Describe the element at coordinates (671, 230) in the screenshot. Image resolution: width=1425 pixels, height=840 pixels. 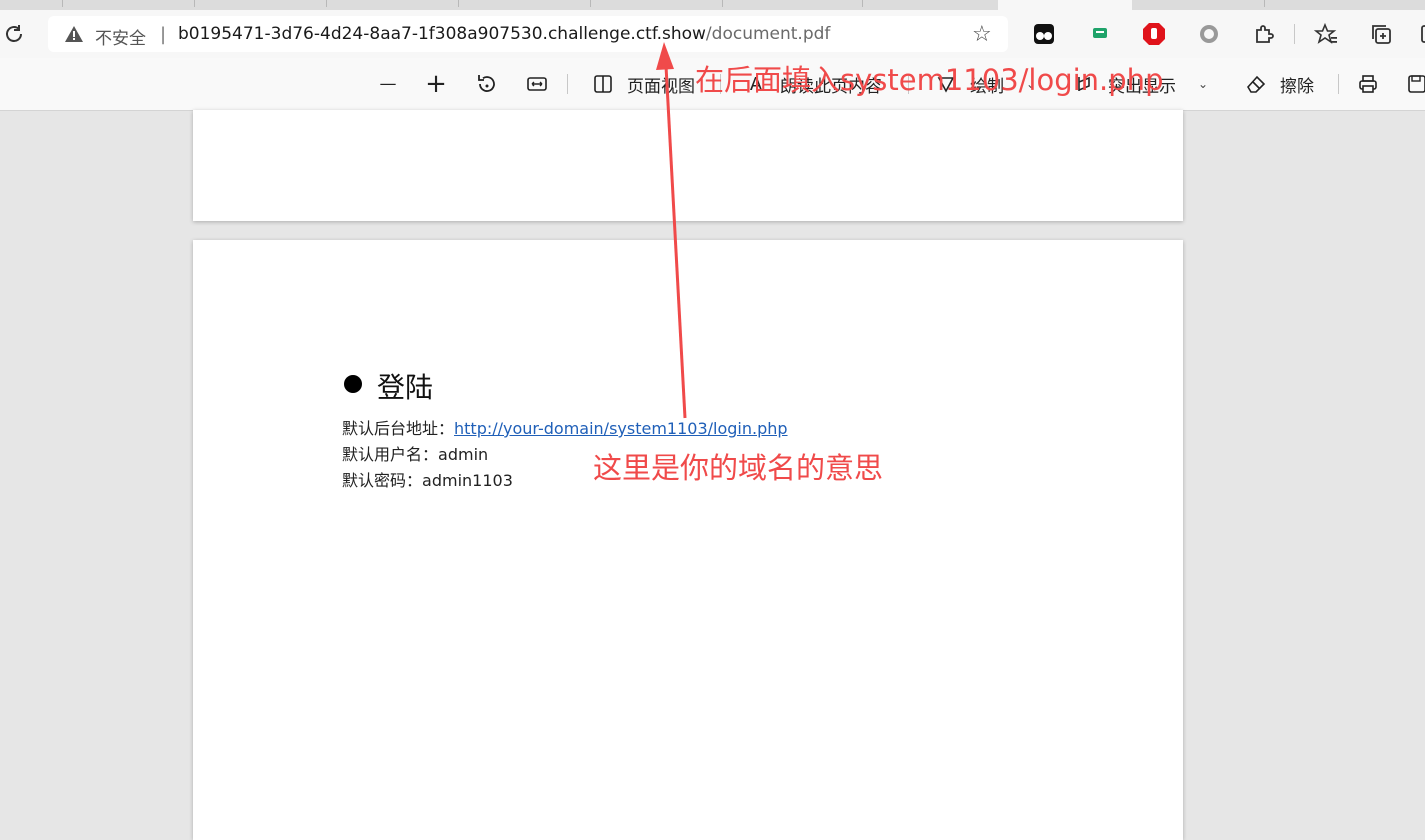
I see `annotation-arrow` at that location.